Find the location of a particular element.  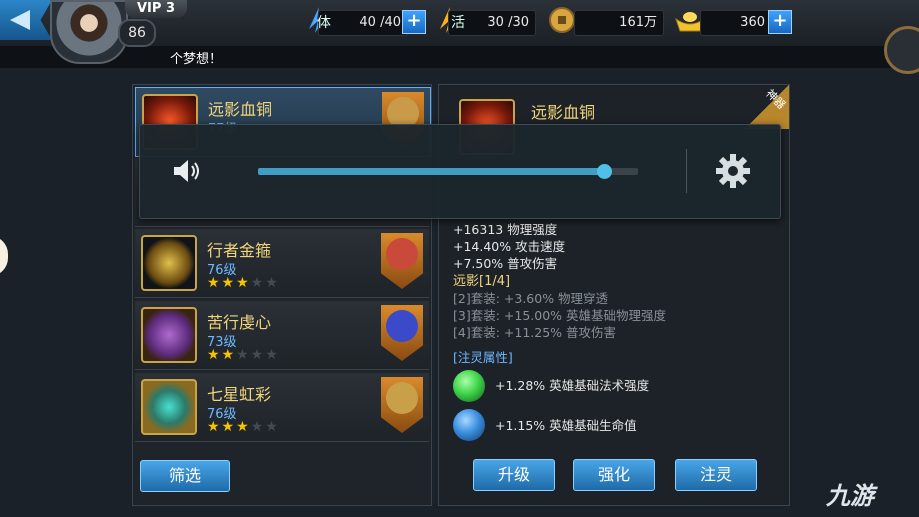

player-level-badge: 86 is located at coordinates (137, 33).